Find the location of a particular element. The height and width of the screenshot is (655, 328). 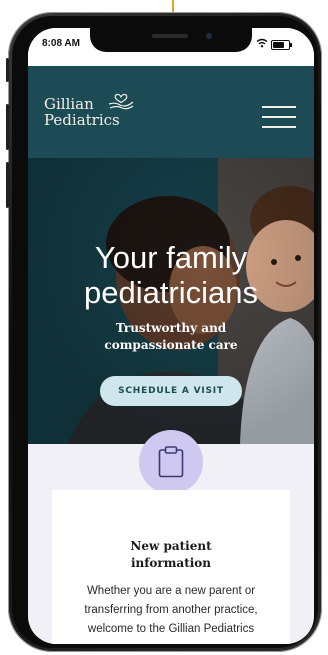

schedule-visit-button: SCHEDULE A VISIT is located at coordinates (171, 391).